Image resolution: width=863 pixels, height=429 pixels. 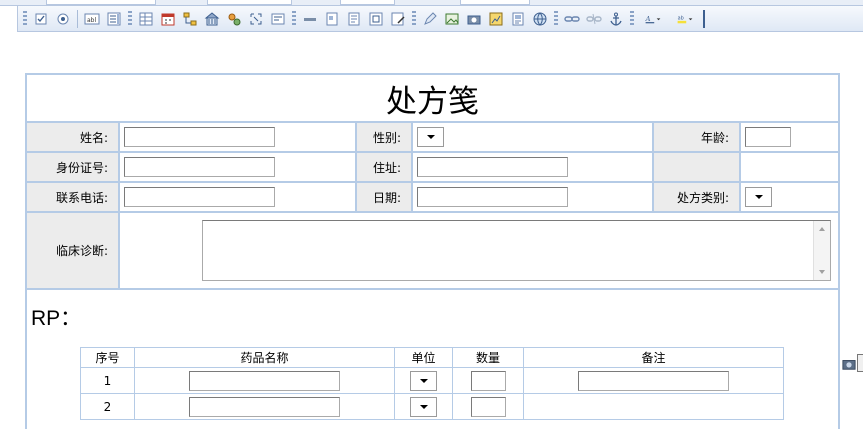 I want to click on id-input, so click(x=199, y=167).